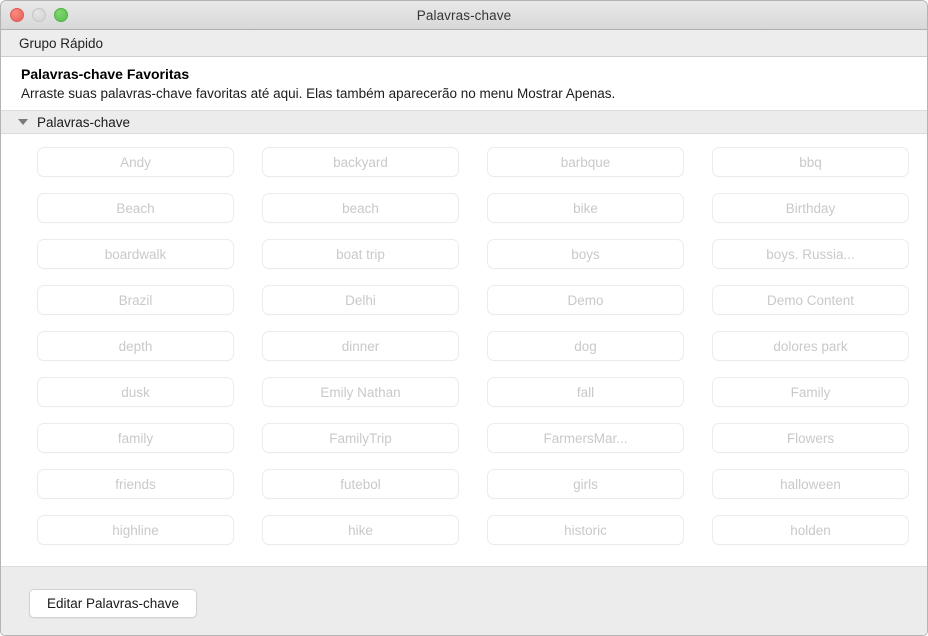 This screenshot has height=636, width=928. I want to click on keyword-chip: Flowers, so click(810, 438).